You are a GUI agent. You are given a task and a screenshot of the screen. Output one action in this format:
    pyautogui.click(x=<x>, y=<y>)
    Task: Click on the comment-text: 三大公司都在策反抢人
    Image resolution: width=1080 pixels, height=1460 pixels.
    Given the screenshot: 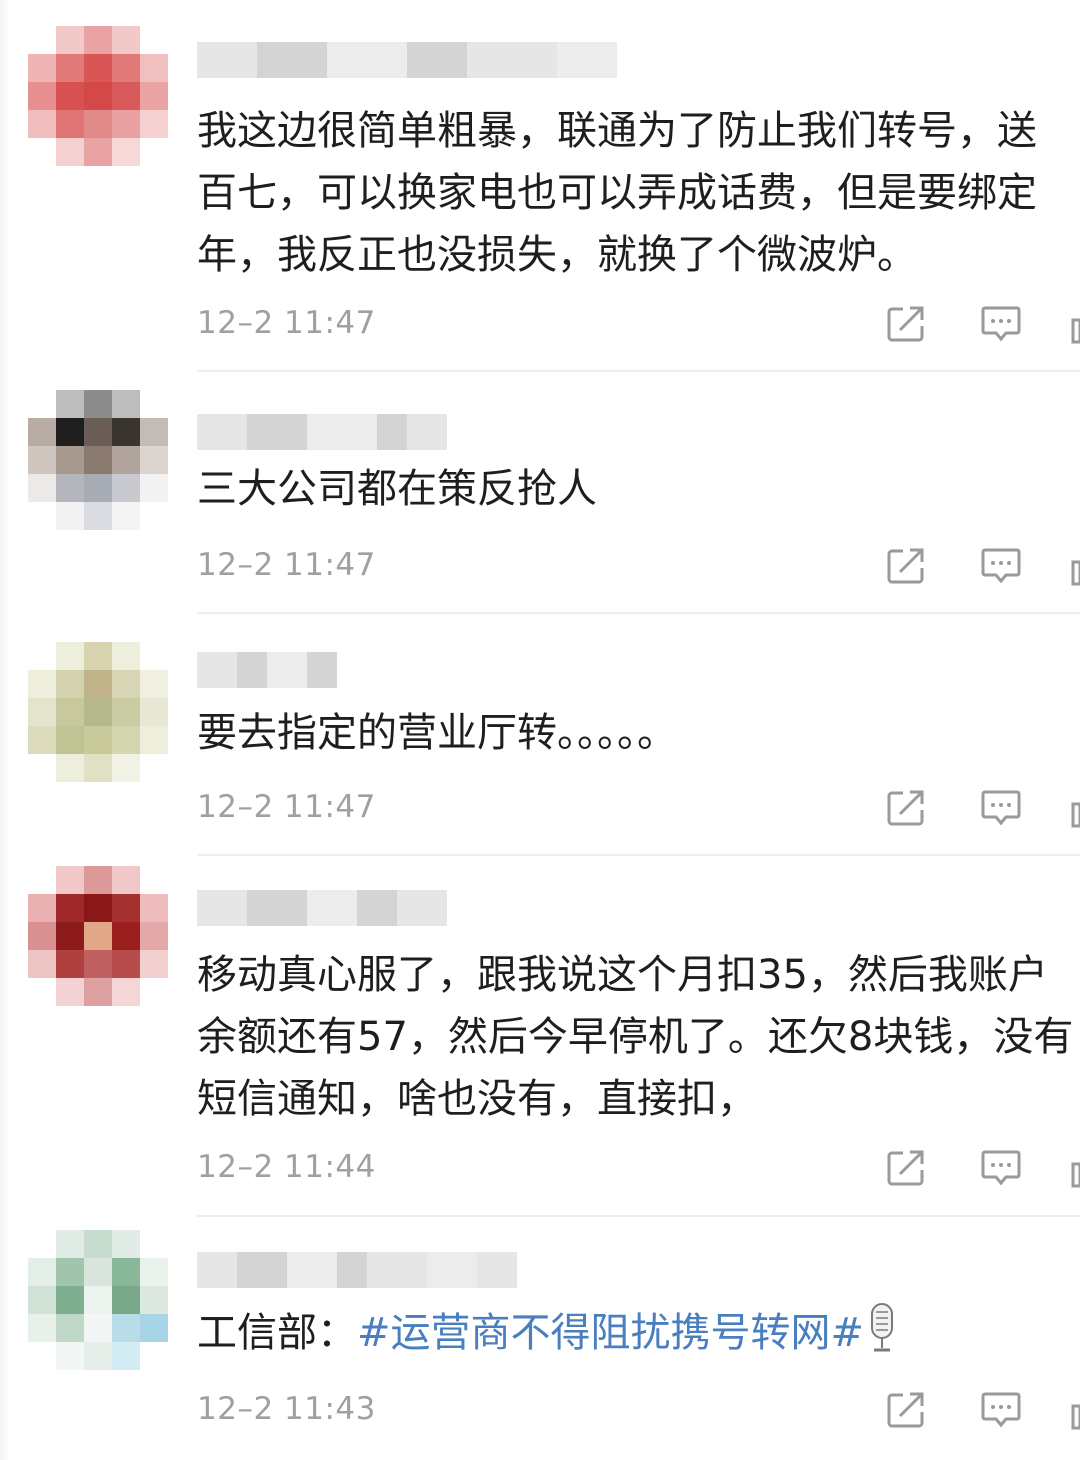 What is the action you would take?
    pyautogui.click(x=638, y=489)
    